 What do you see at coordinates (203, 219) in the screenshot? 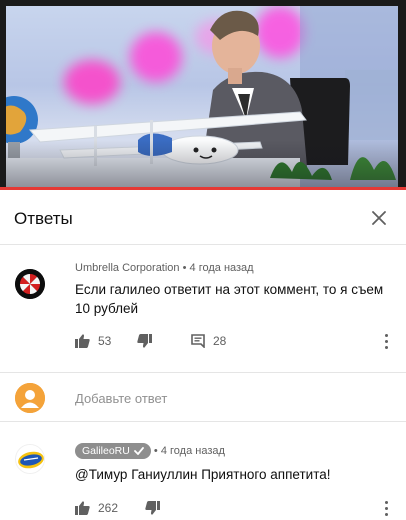
I see `replies-header: Ответы` at bounding box center [203, 219].